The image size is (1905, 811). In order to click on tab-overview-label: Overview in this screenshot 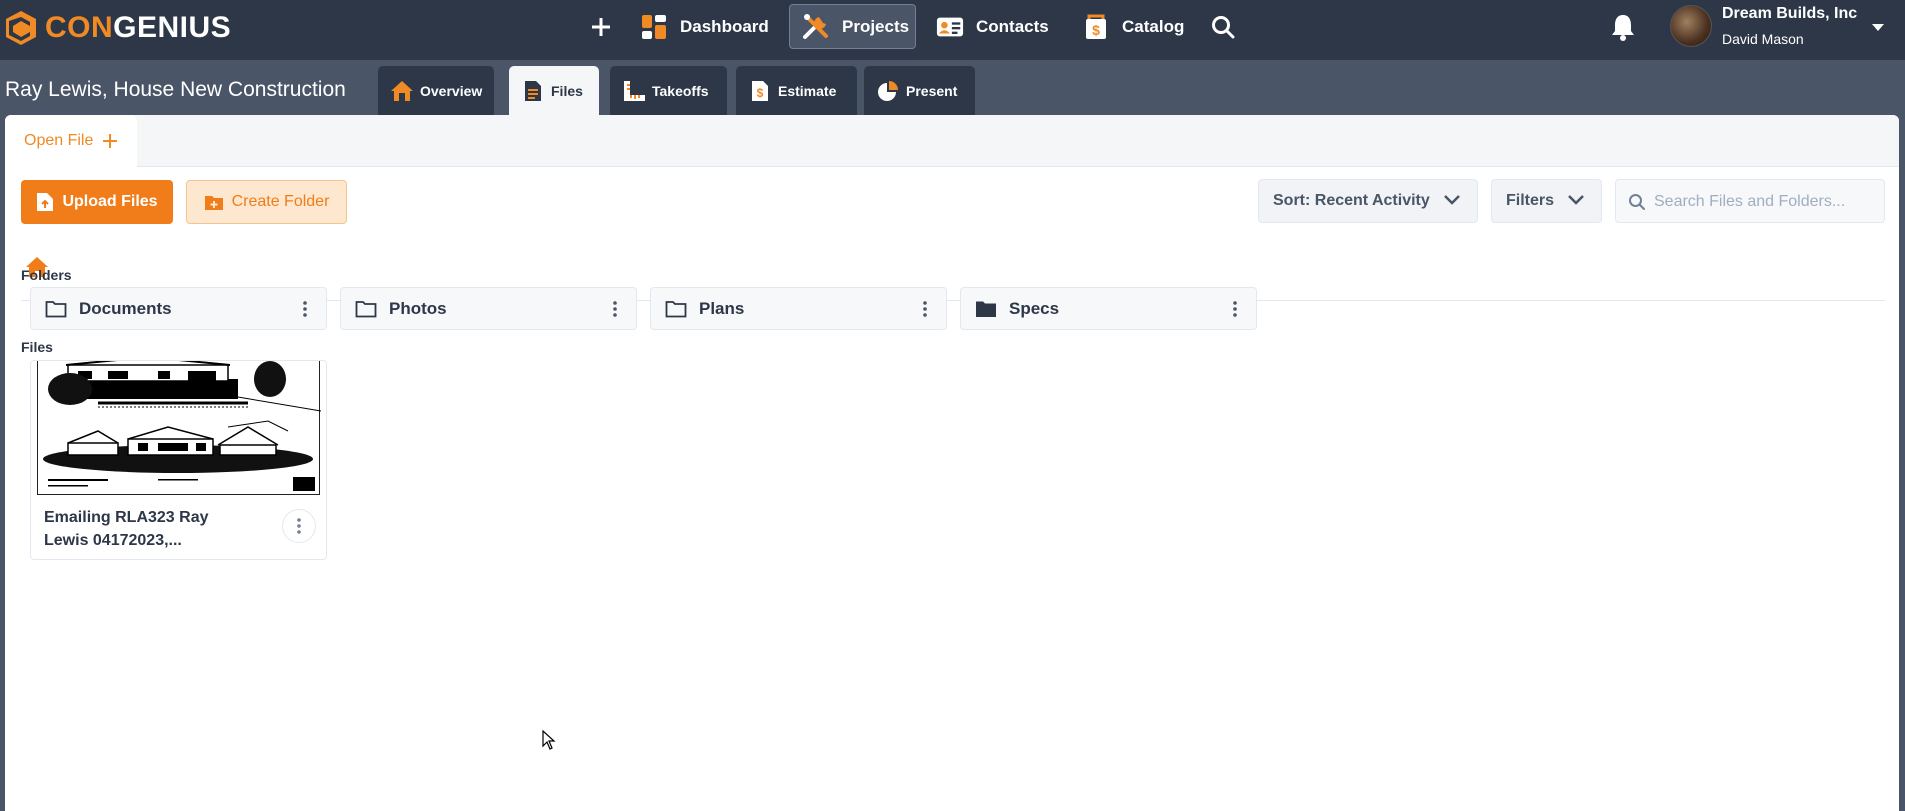, I will do `click(451, 90)`.